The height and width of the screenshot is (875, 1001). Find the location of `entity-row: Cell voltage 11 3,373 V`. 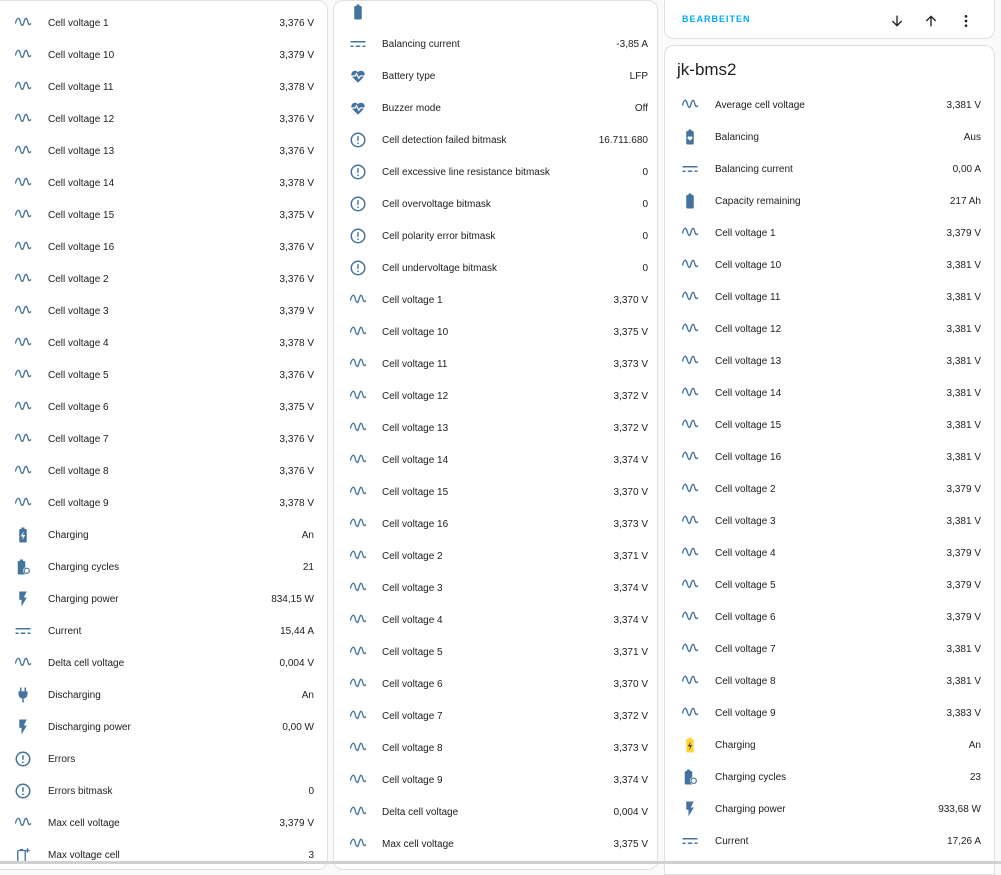

entity-row: Cell voltage 11 3,373 V is located at coordinates (495, 364).